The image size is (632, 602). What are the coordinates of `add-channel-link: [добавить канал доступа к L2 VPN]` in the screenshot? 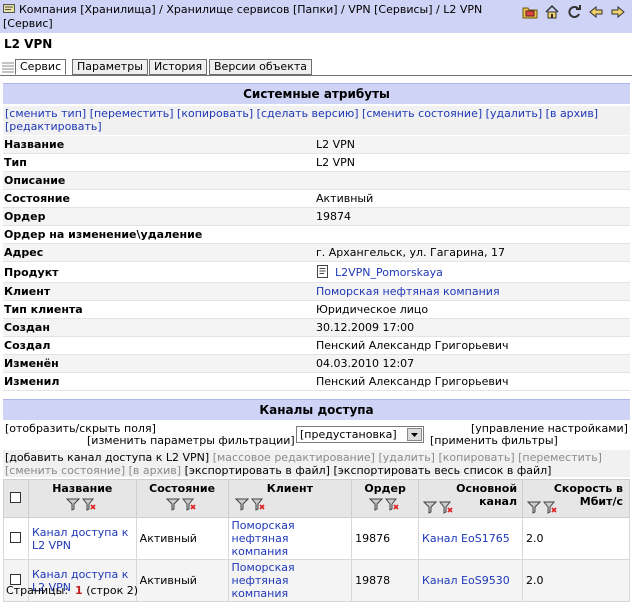 It's located at (107, 457).